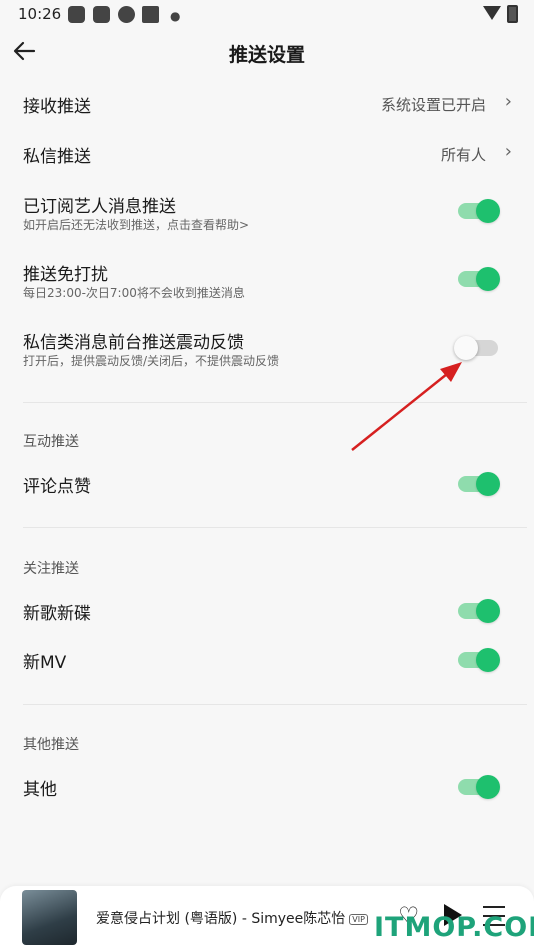 Image resolution: width=534 pixels, height=950 pixels. What do you see at coordinates (57, 487) in the screenshot?
I see `setting-label: 评论点赞` at bounding box center [57, 487].